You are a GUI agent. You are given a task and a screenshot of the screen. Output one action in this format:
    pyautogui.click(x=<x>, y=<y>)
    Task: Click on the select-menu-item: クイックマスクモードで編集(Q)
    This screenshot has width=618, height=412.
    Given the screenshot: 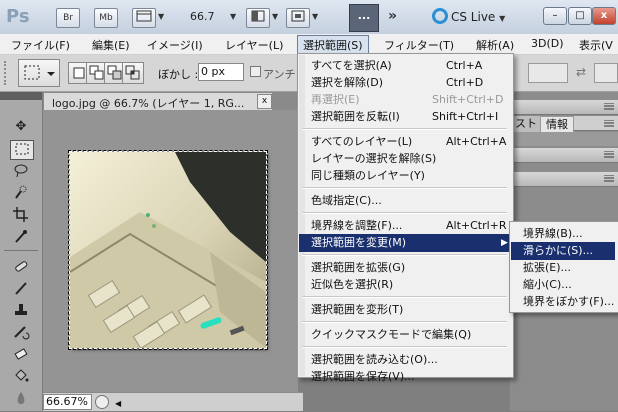 What is the action you would take?
    pyautogui.click(x=404, y=335)
    